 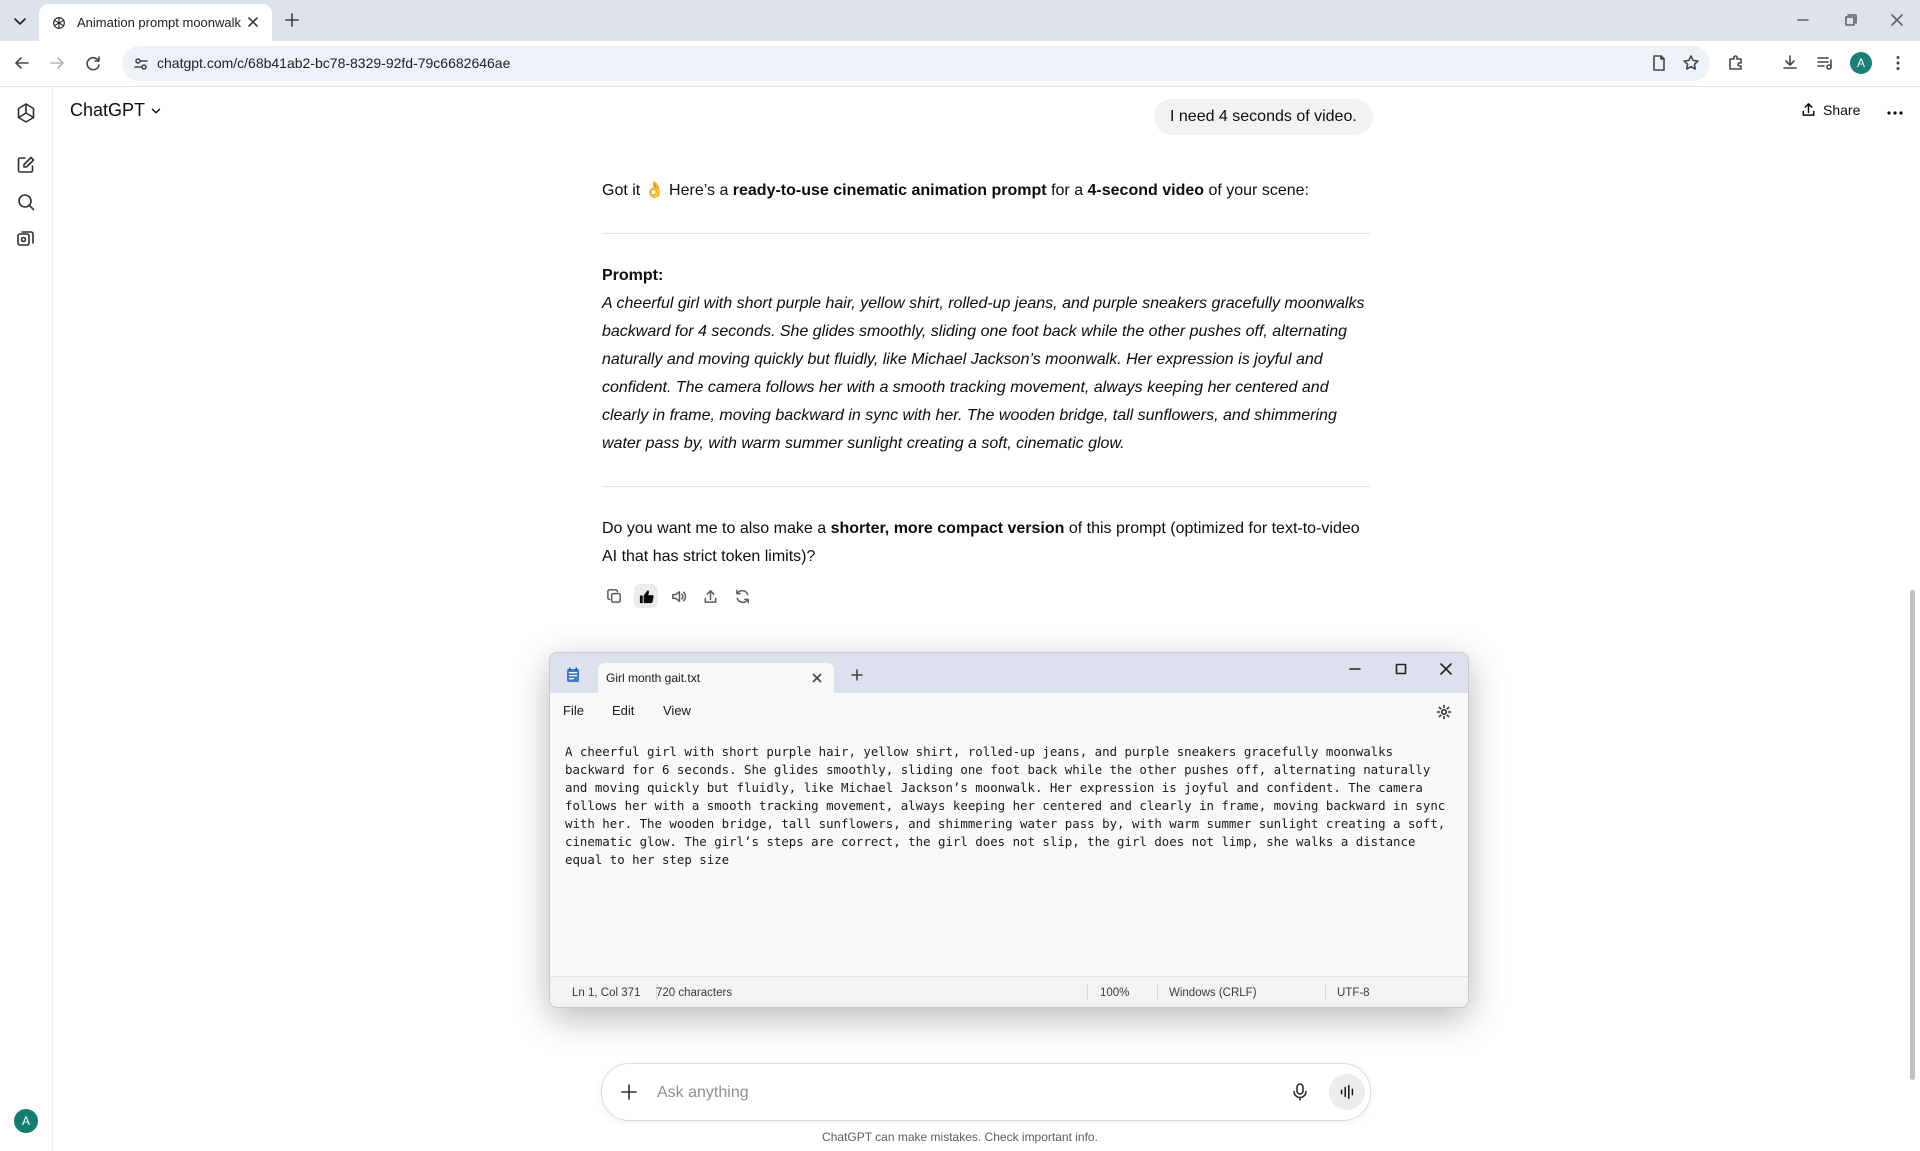 What do you see at coordinates (573, 675) in the screenshot?
I see `notepad-app-icon` at bounding box center [573, 675].